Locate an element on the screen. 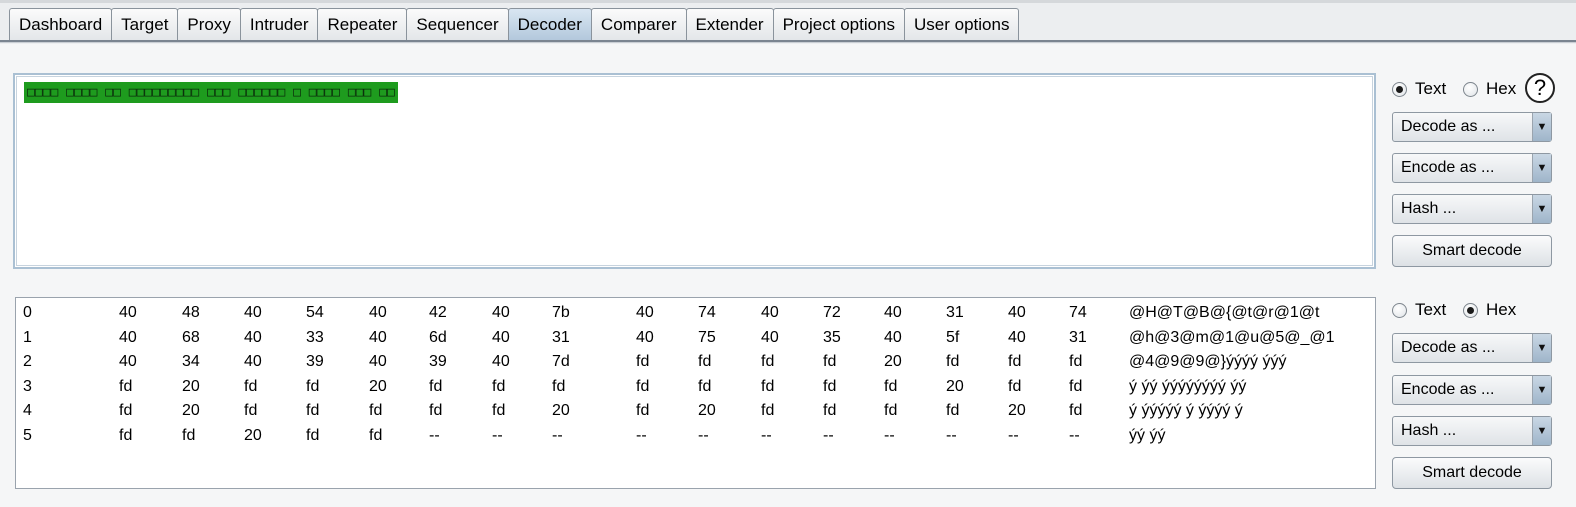 Image resolution: width=1576 pixels, height=507 pixels. tab-extender: Extender is located at coordinates (729, 24).